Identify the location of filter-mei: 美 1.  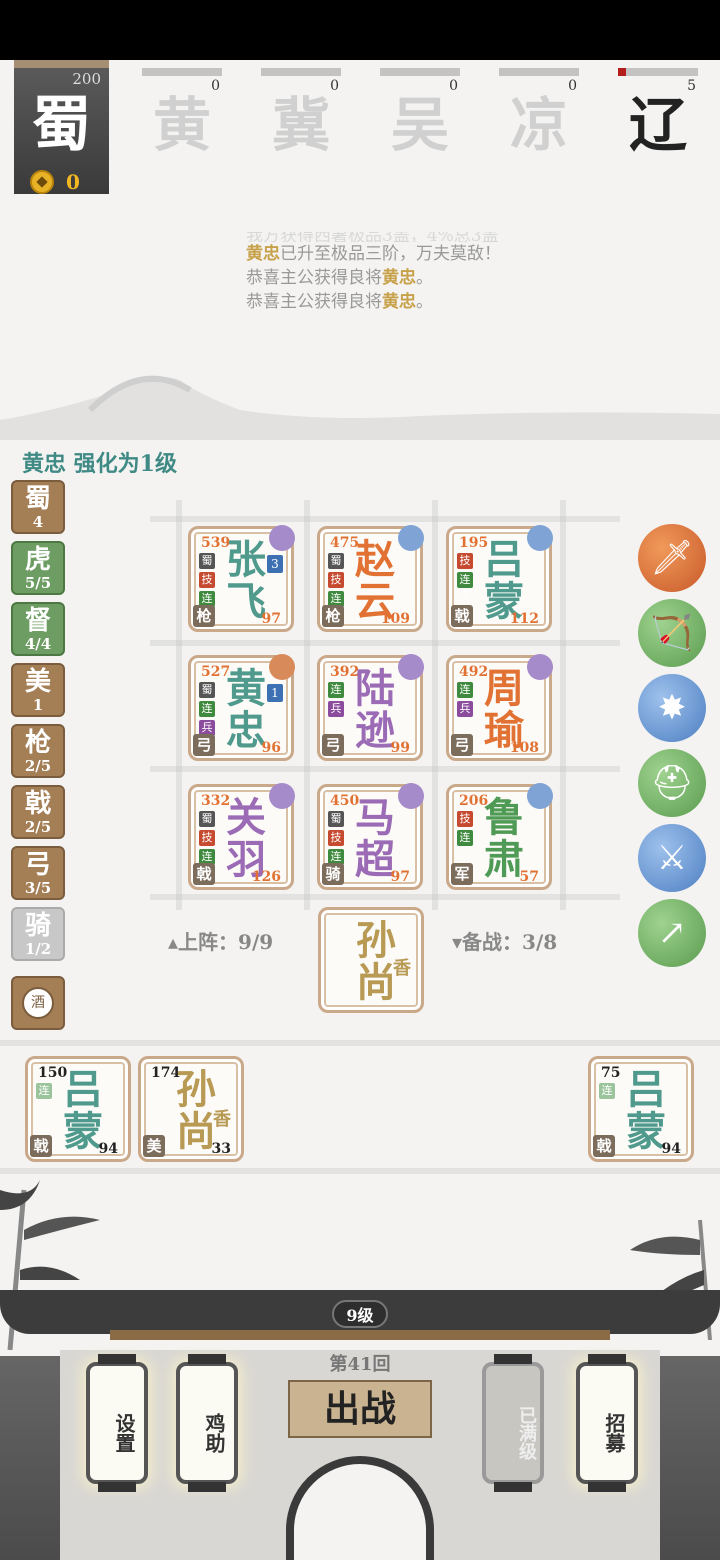
(38, 690).